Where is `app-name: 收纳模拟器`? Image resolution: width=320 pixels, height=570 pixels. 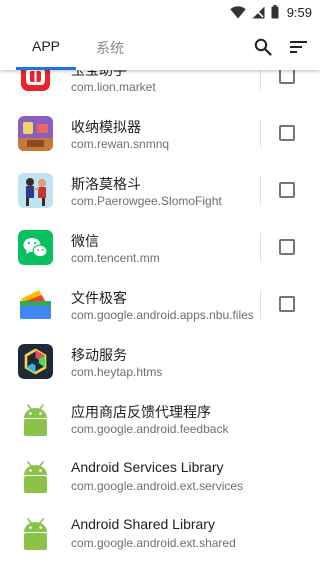
app-name: 收纳模拟器 is located at coordinates (106, 127).